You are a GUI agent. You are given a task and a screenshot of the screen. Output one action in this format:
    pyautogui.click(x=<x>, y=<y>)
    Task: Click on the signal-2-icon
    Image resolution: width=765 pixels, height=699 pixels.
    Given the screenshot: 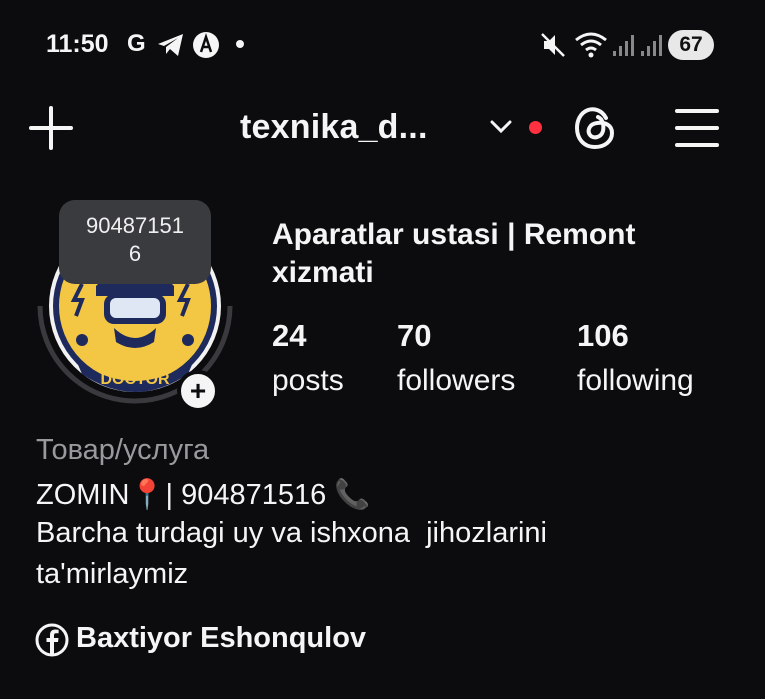 What is the action you would take?
    pyautogui.click(x=651, y=45)
    